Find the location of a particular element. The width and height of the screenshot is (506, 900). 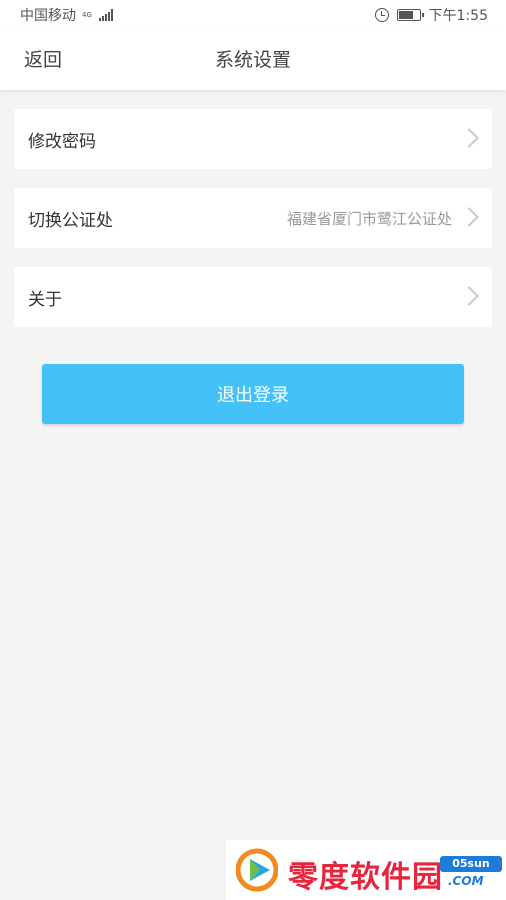

logout-button: 退出登录 is located at coordinates (253, 394).